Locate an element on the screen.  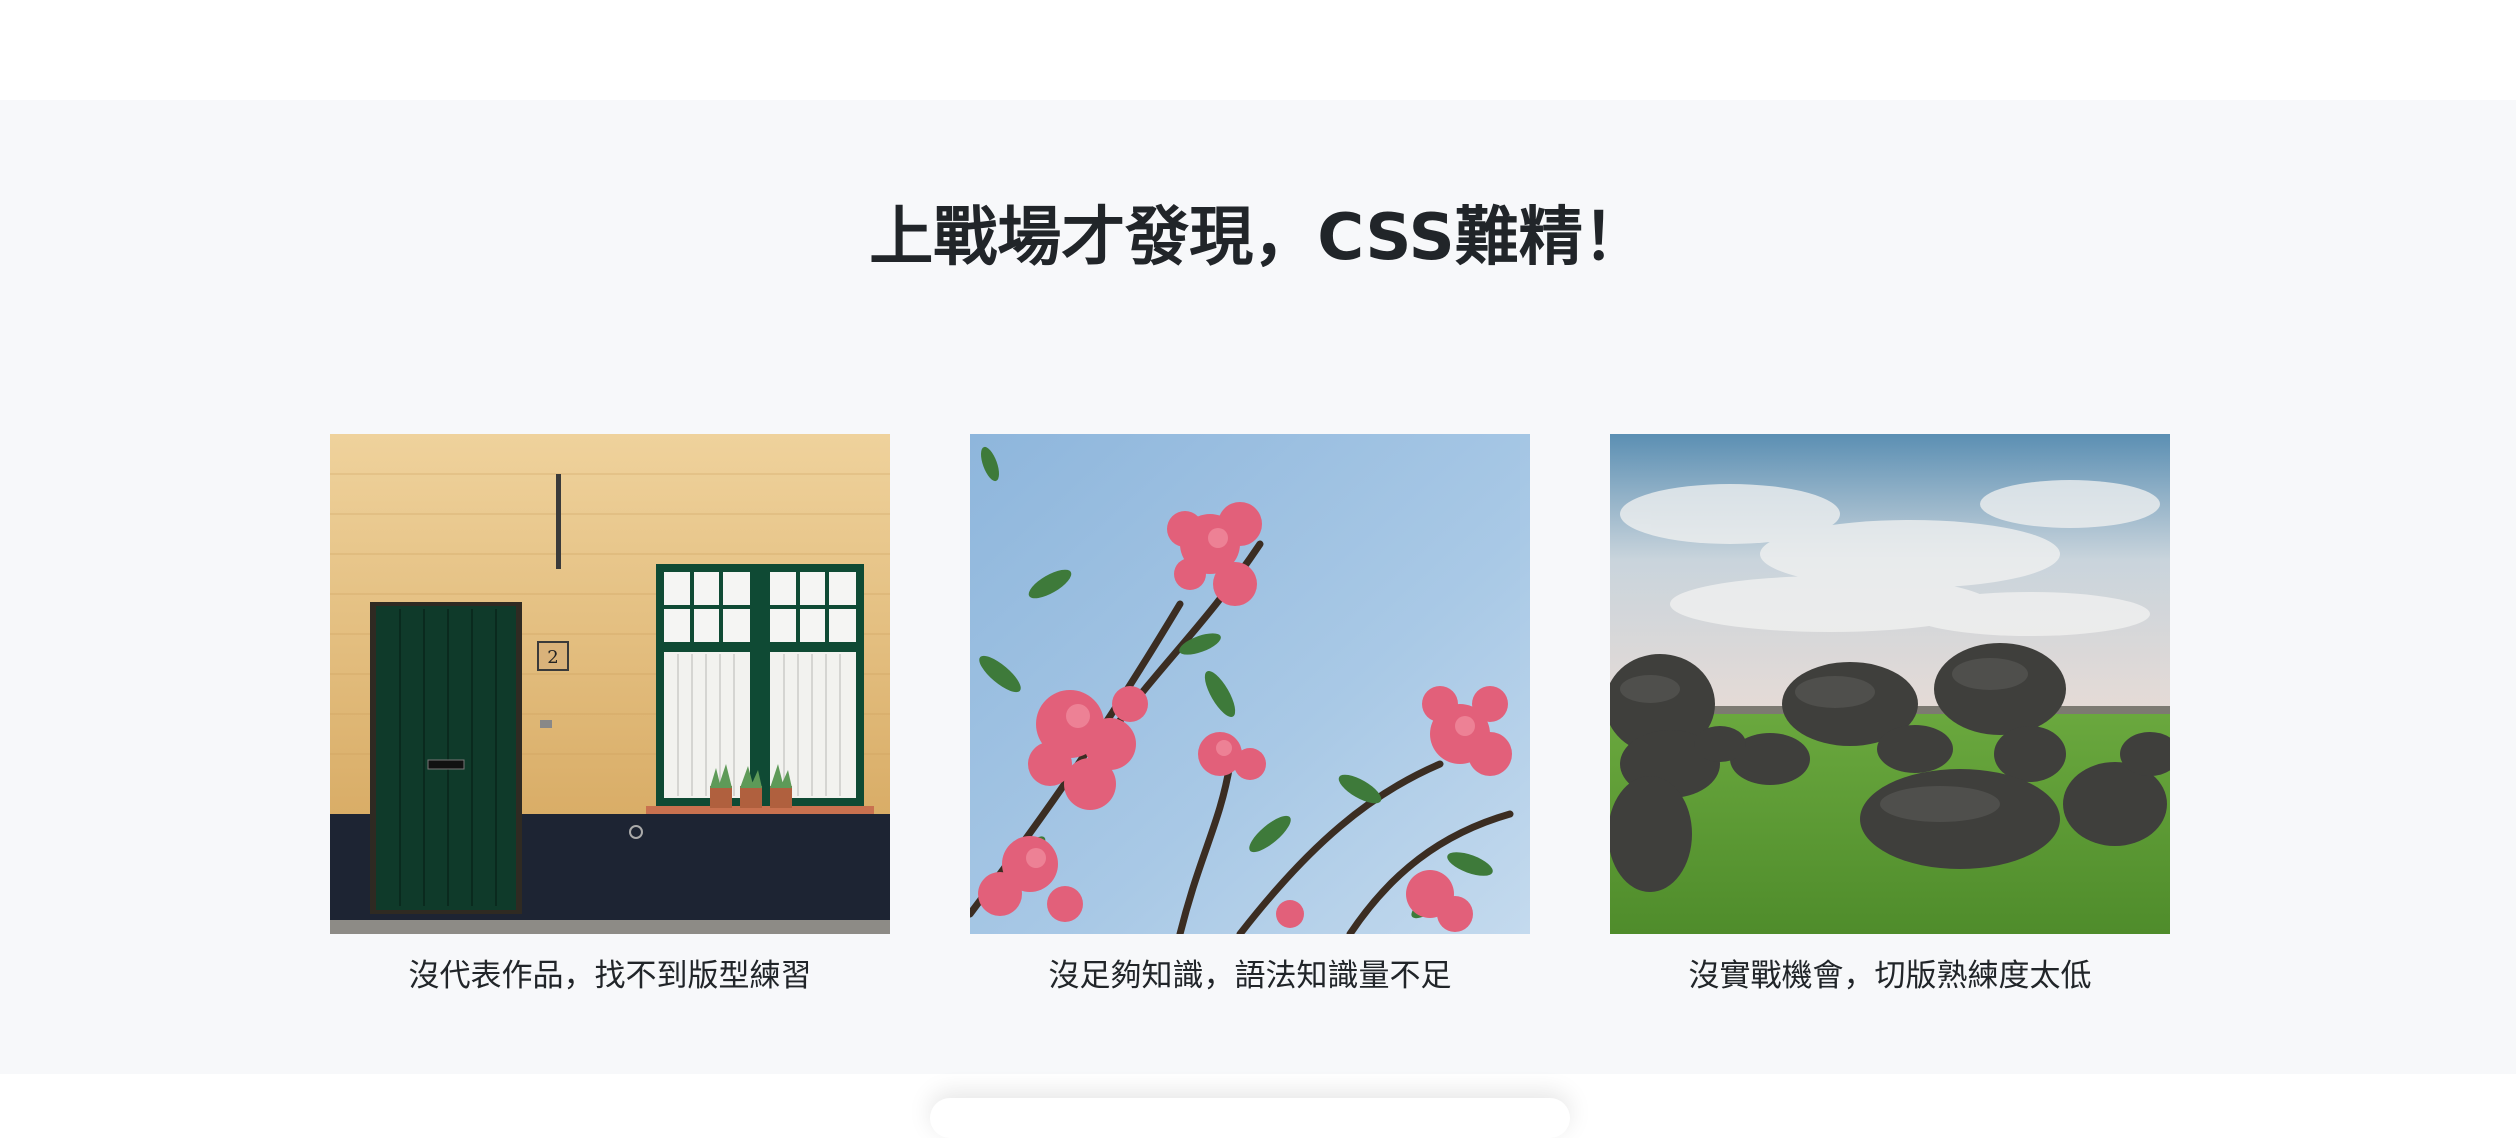
card-image-door-window: 2 is located at coordinates (610, 684).